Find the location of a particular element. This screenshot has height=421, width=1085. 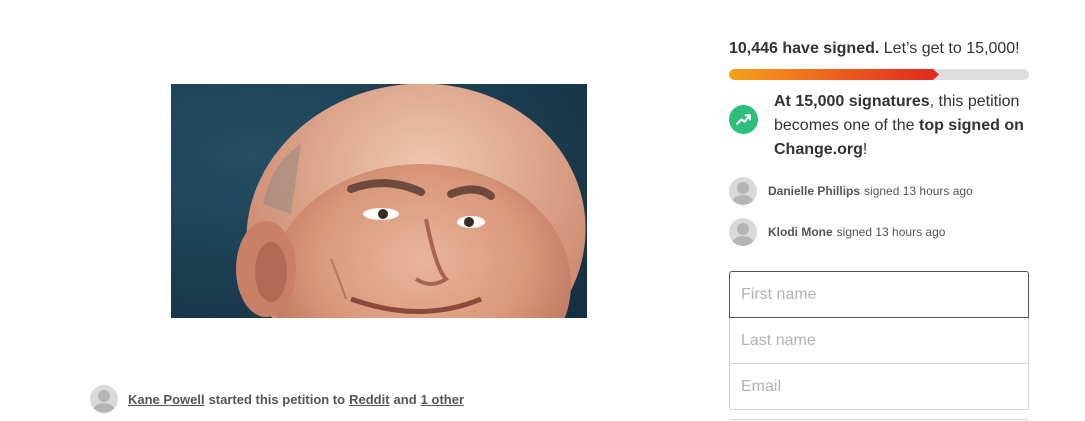

trending-up-icon is located at coordinates (743, 119).